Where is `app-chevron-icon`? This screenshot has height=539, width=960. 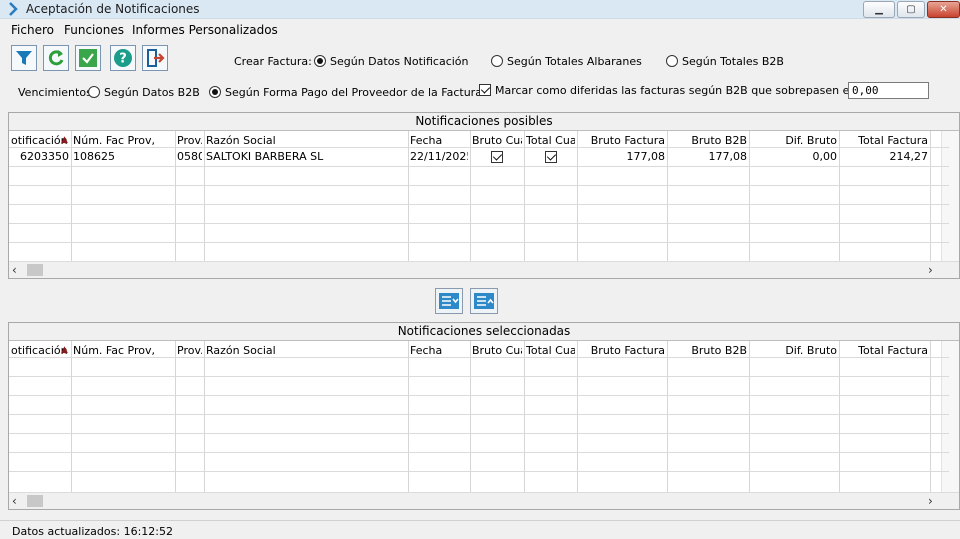
app-chevron-icon is located at coordinates (13, 9).